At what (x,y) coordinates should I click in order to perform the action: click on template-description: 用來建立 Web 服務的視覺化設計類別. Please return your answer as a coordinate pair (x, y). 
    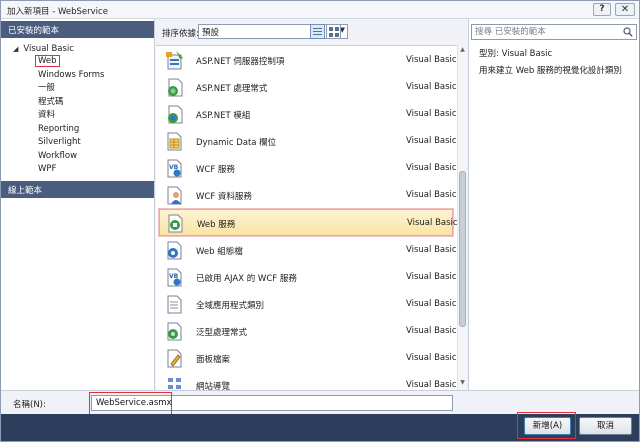
    Looking at the image, I should click on (550, 71).